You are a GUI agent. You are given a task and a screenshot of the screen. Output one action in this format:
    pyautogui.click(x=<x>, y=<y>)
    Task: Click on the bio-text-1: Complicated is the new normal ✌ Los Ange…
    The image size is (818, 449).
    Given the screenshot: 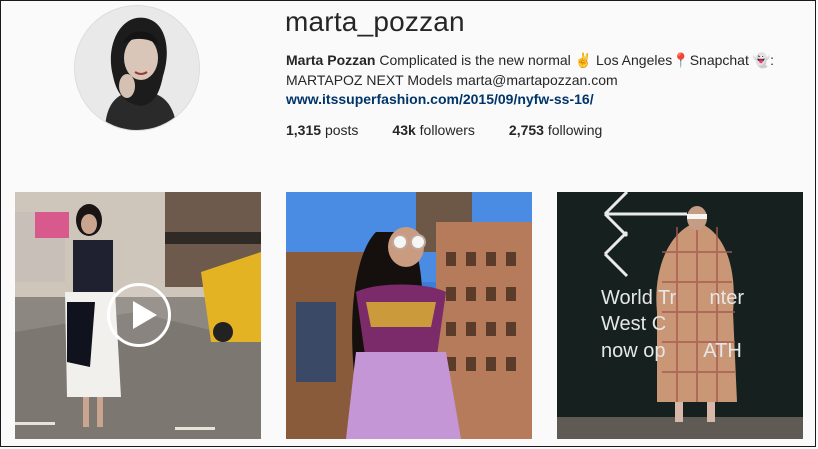 What is the action you would take?
    pyautogui.click(x=577, y=60)
    